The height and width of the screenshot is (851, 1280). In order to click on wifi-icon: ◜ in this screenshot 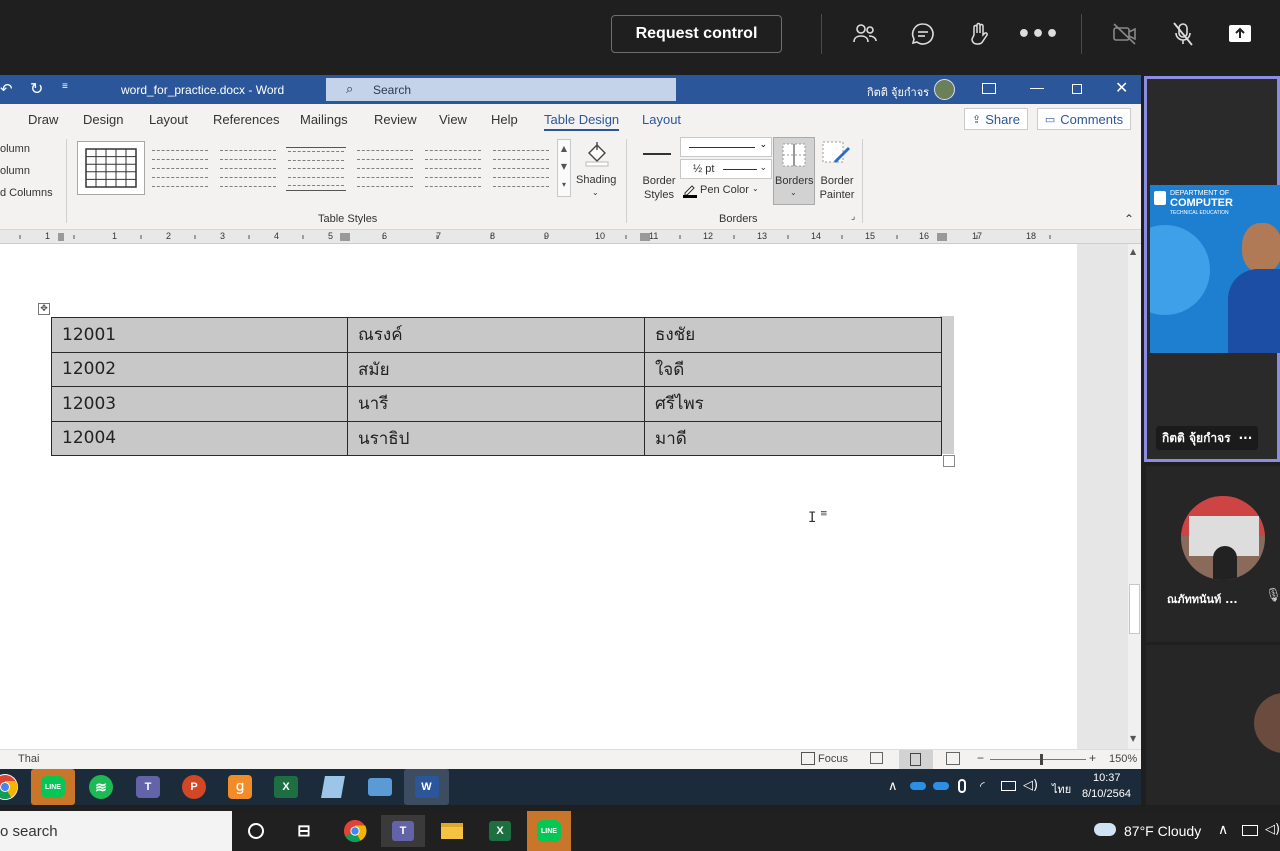, I will do `click(982, 786)`.